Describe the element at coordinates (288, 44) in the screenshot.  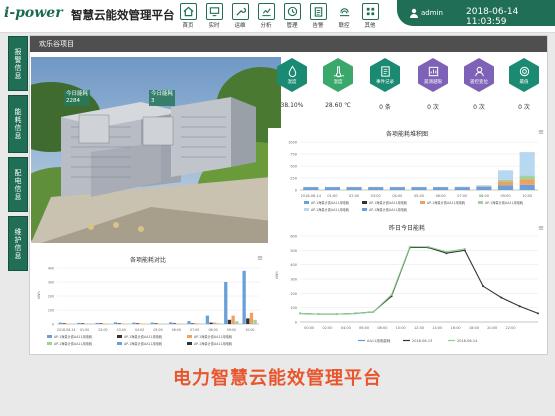
I see `breadcrumb-bar: 欢乐谷项目` at that location.